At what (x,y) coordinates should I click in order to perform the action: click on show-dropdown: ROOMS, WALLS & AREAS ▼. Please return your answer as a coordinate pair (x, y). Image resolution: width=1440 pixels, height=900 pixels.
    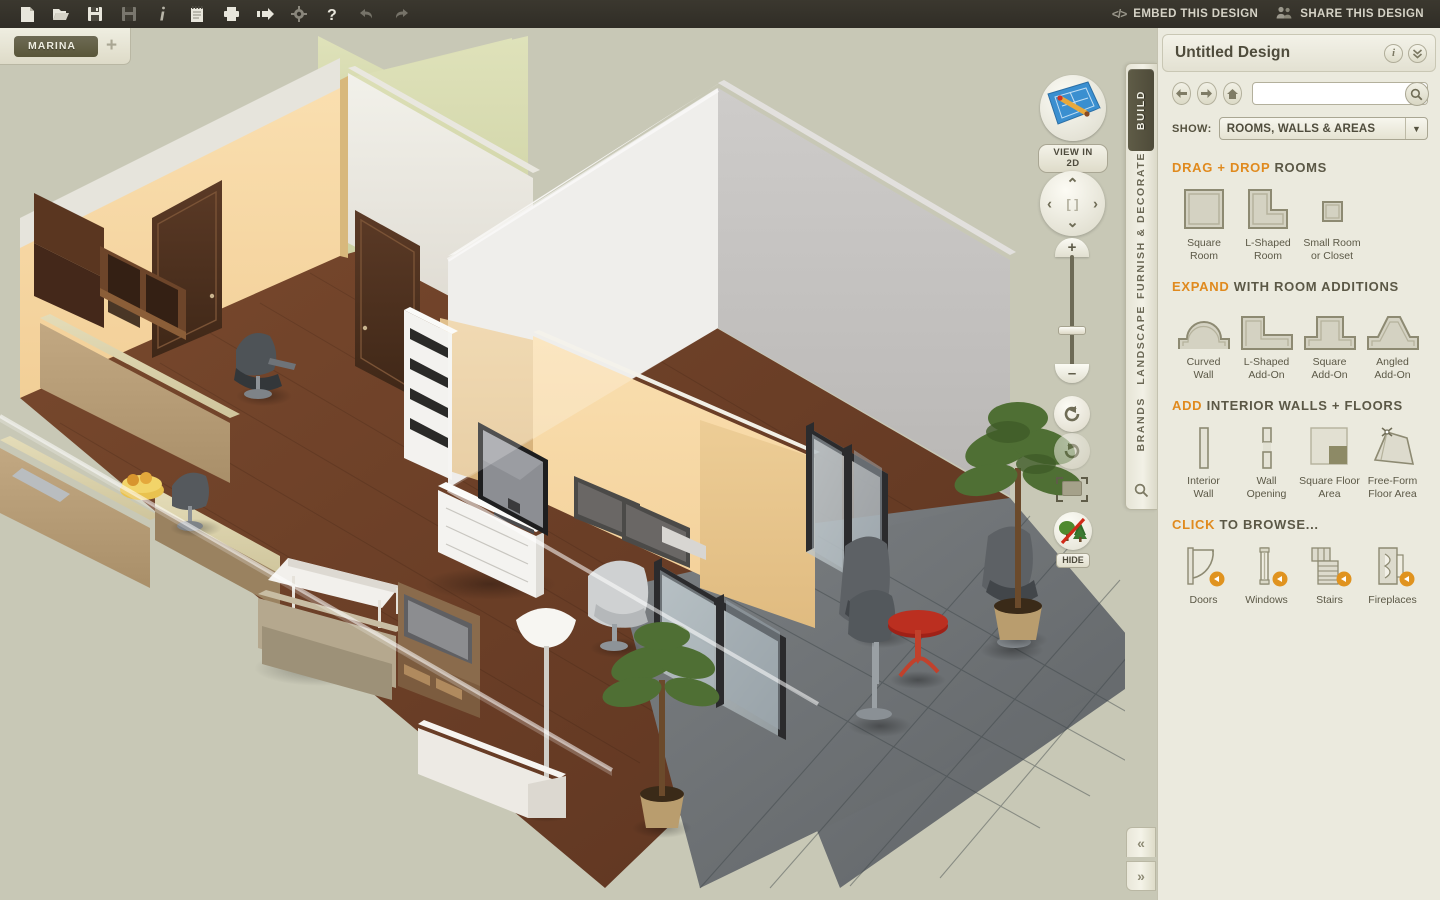
    Looking at the image, I should click on (1323, 128).